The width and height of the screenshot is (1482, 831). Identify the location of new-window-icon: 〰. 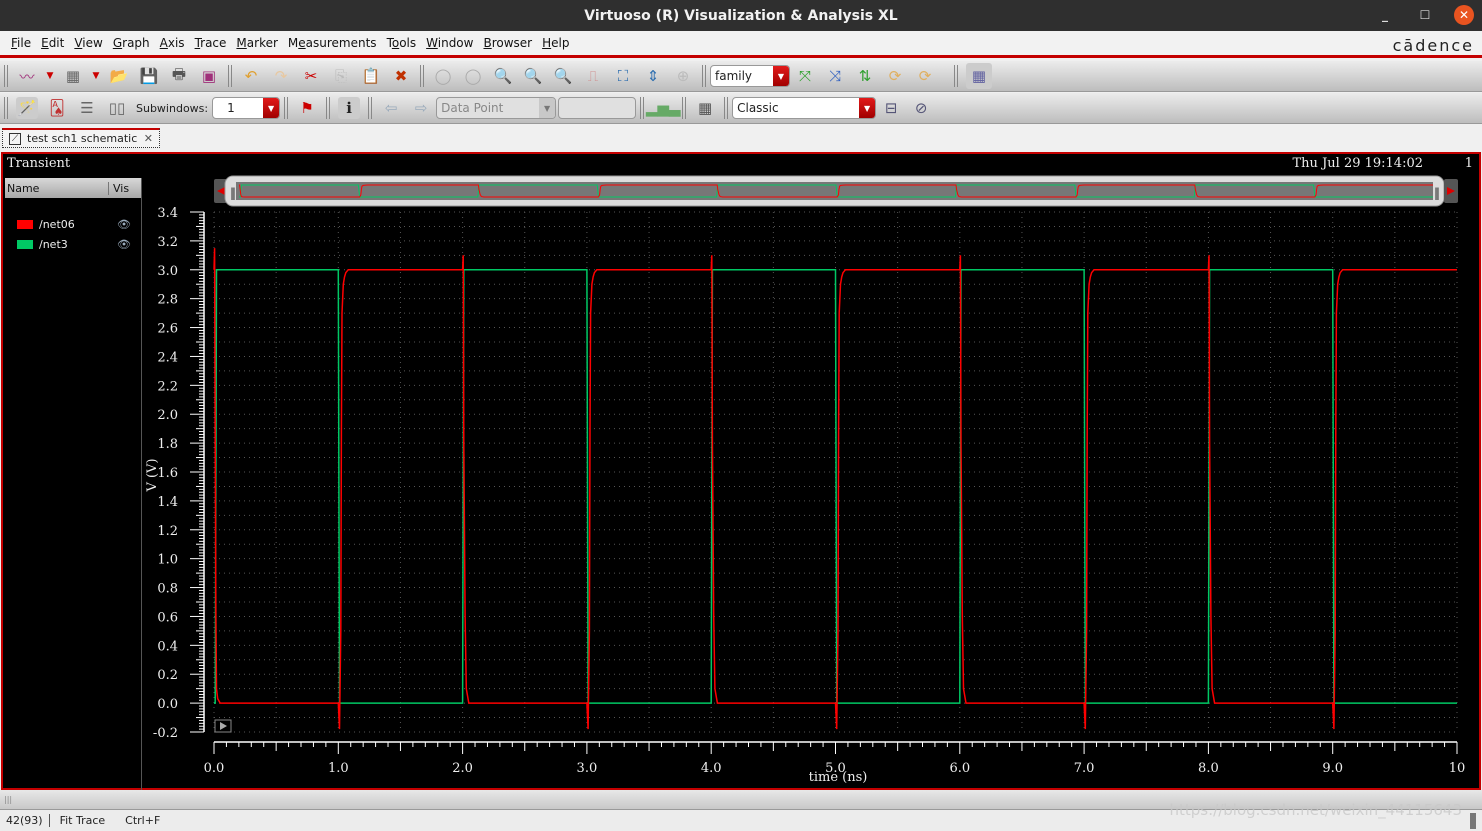
(27, 76).